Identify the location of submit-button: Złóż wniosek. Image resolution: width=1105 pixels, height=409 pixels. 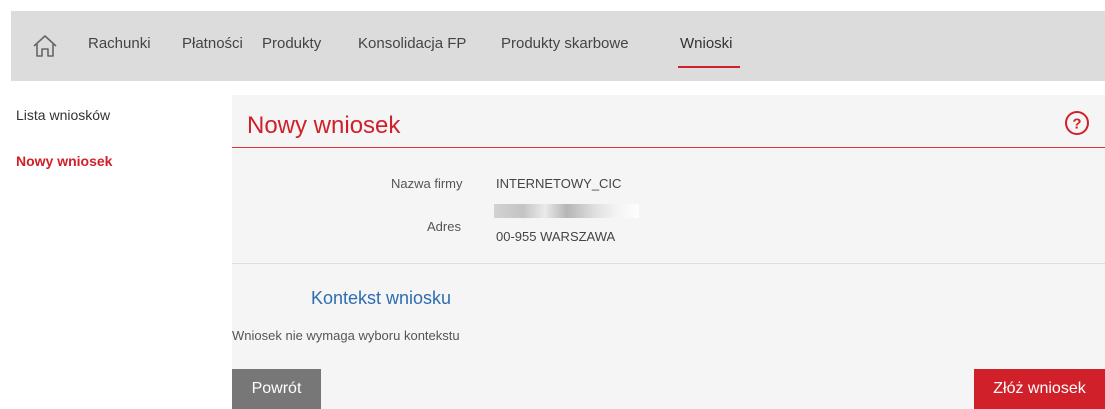
(1039, 389).